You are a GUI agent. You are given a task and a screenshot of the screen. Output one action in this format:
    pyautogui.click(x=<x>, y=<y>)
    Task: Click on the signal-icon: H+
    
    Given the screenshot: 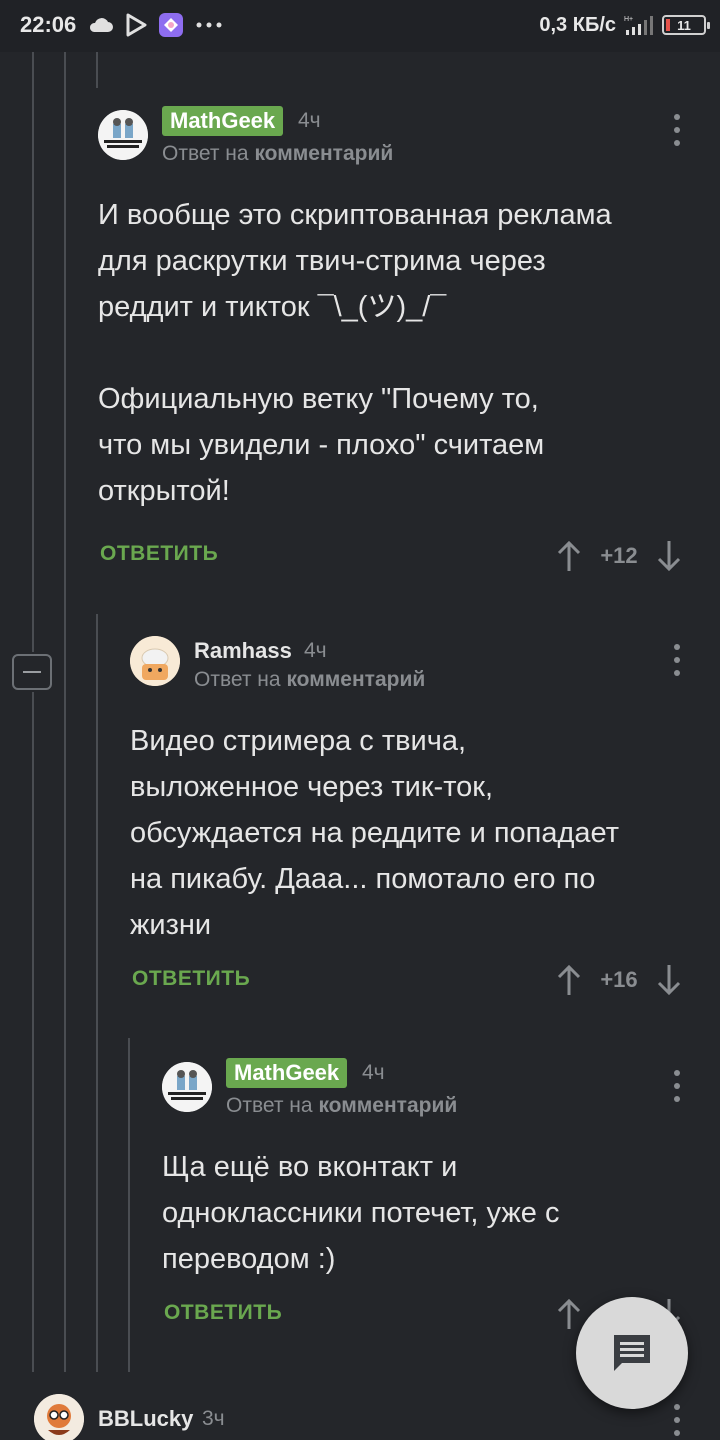 What is the action you would take?
    pyautogui.click(x=638, y=25)
    